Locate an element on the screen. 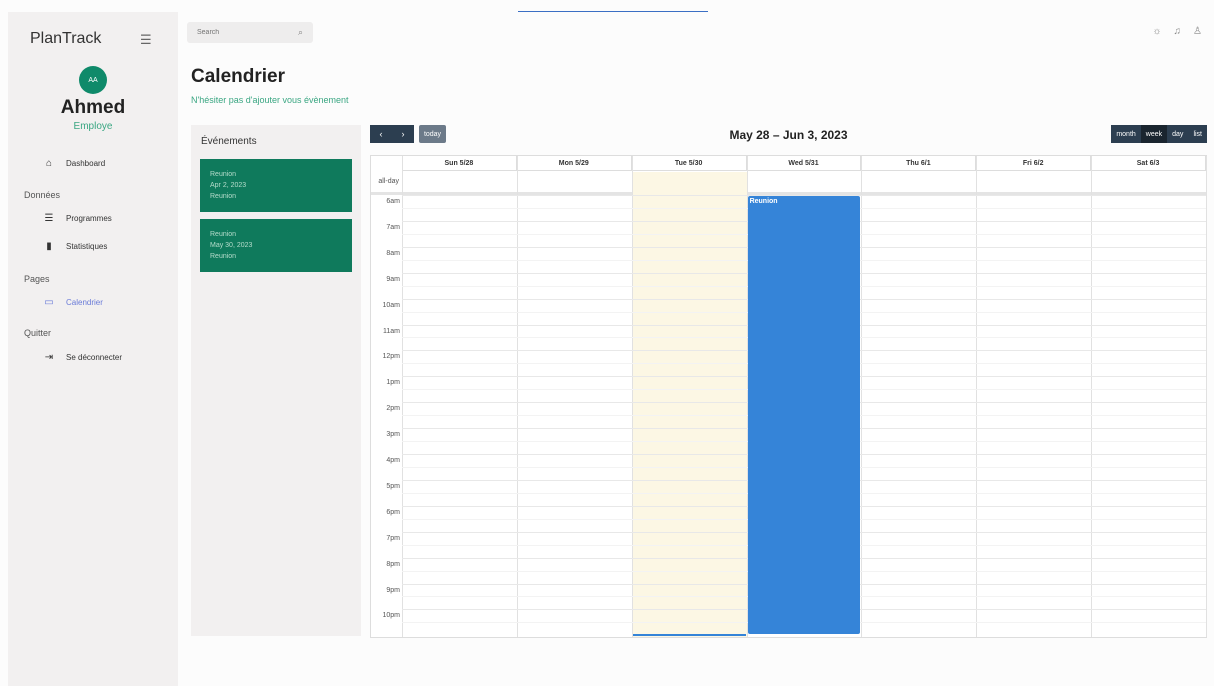 The height and width of the screenshot is (686, 1214). calendar-nav: ‹ › is located at coordinates (392, 134).